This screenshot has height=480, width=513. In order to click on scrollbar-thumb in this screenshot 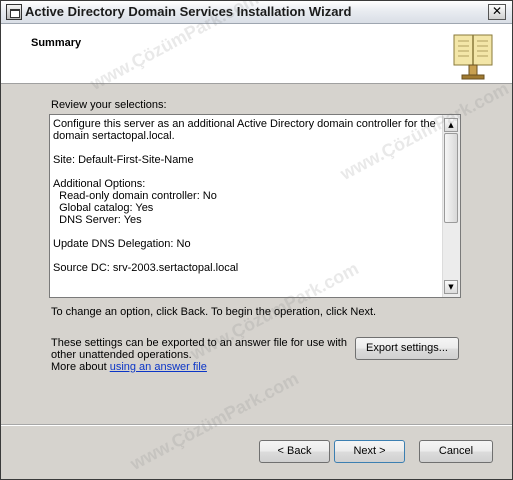, I will do `click(451, 178)`.